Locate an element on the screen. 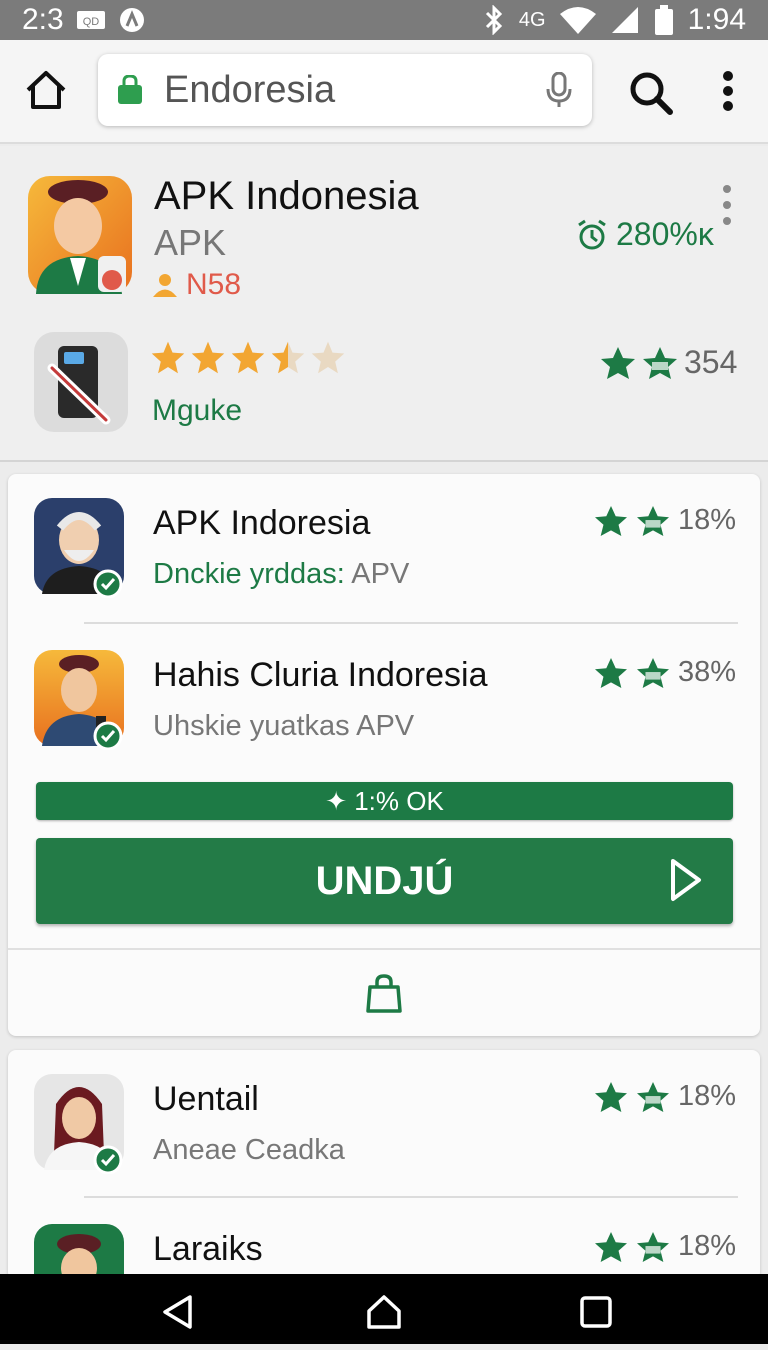 Image resolution: width=768 pixels, height=1350 pixels. status-time-left: 2:3 is located at coordinates (43, 19).